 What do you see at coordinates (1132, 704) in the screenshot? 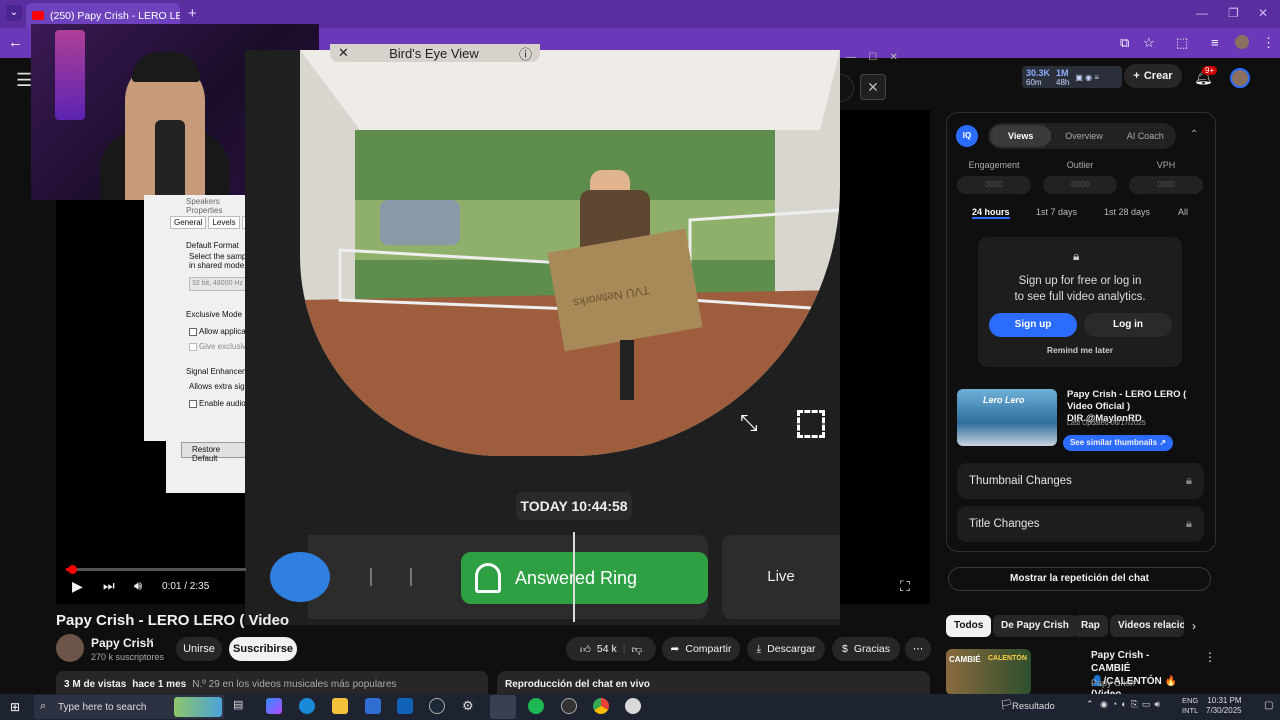
I see `tray-icons: ◉◔◐⎘▭🔊︎` at bounding box center [1132, 704].